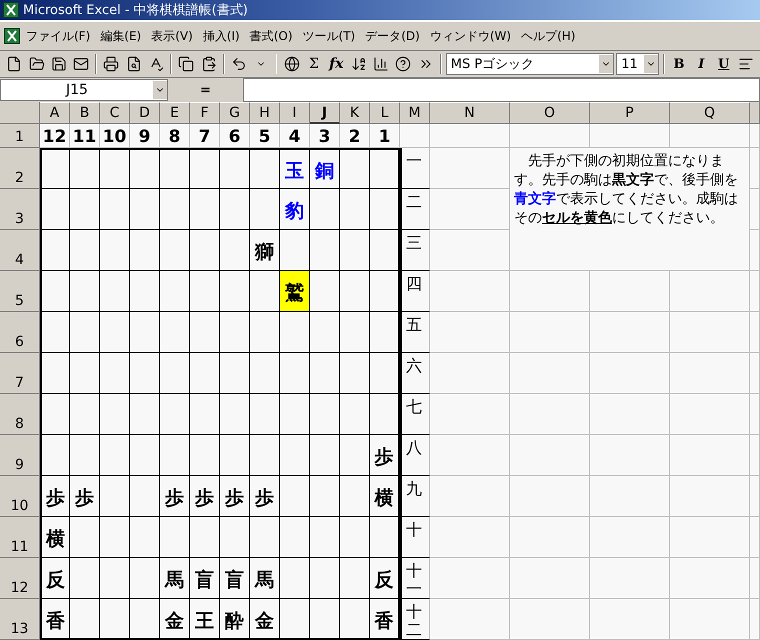 This screenshot has width=760, height=640. I want to click on column-header: K, so click(355, 113).